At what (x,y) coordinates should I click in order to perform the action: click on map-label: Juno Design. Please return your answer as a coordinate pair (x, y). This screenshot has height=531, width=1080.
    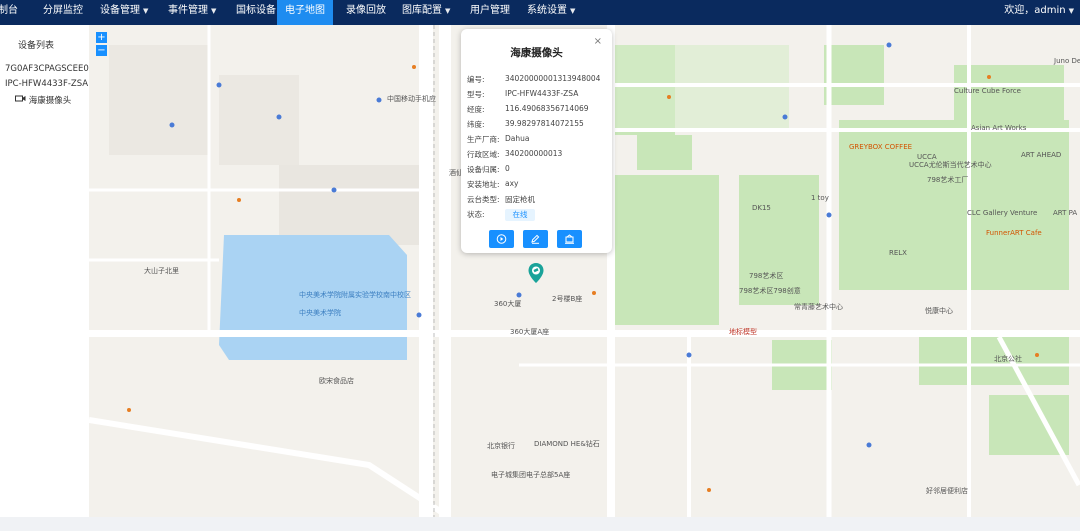
    Looking at the image, I should click on (1066, 61).